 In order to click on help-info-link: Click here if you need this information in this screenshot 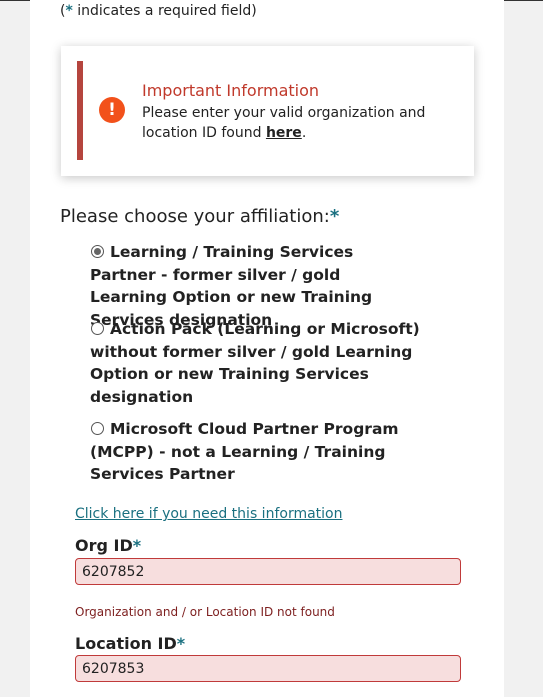, I will do `click(208, 514)`.